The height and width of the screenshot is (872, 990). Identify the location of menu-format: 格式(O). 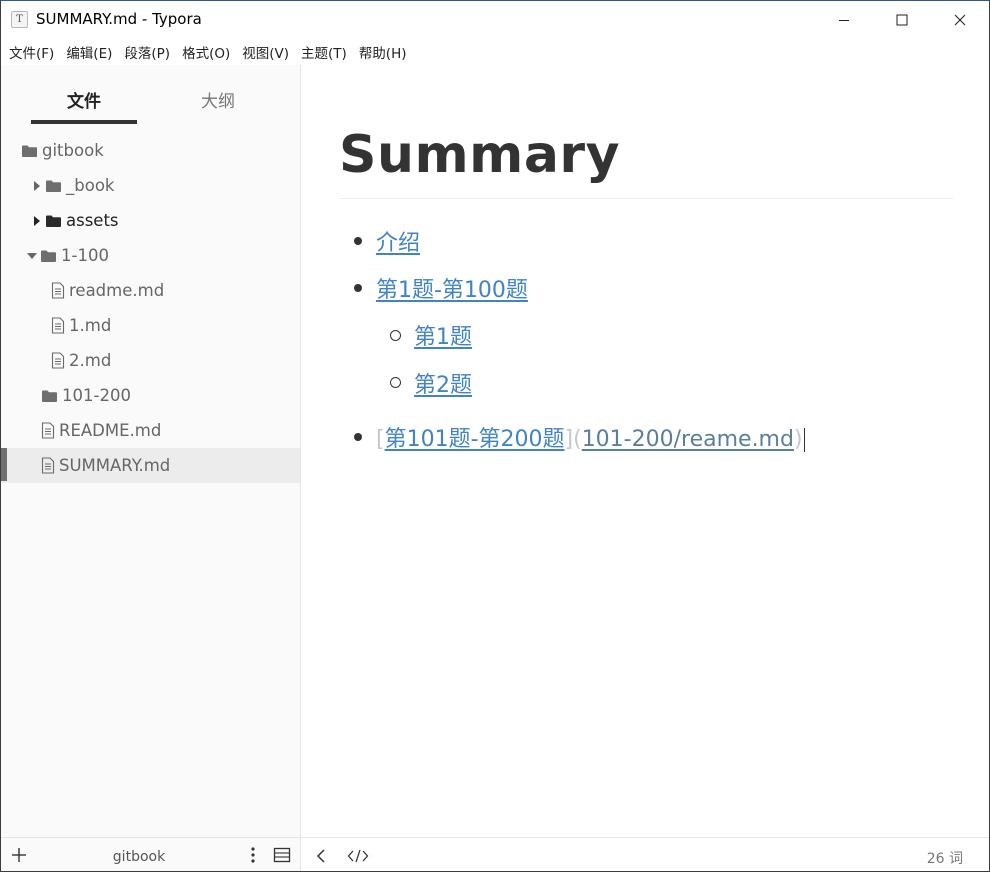
(206, 52).